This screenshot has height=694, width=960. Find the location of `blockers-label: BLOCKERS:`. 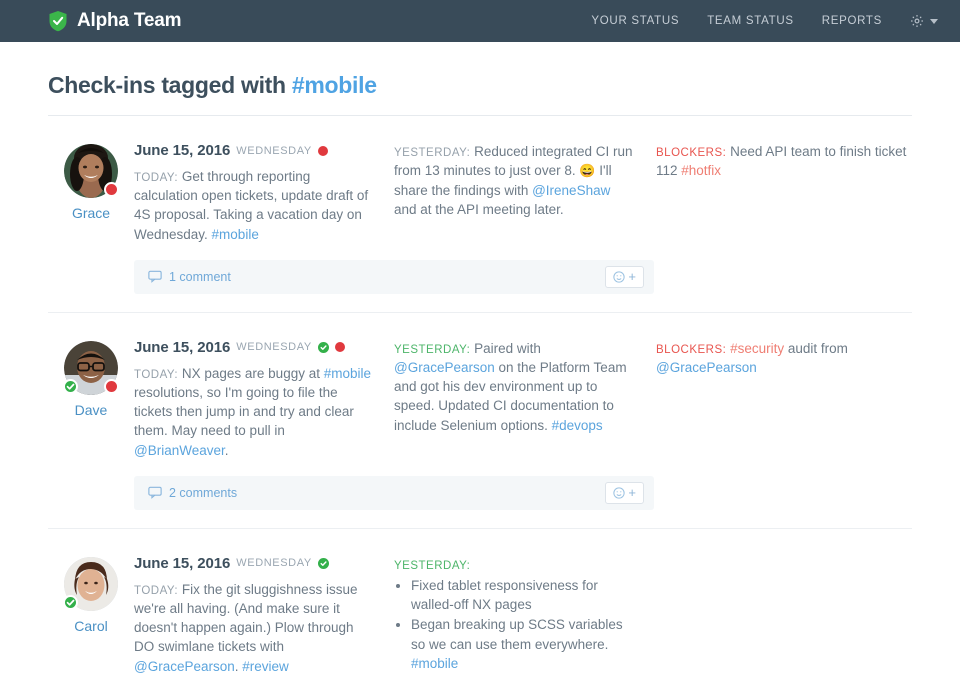

blockers-label: BLOCKERS: is located at coordinates (691, 349).